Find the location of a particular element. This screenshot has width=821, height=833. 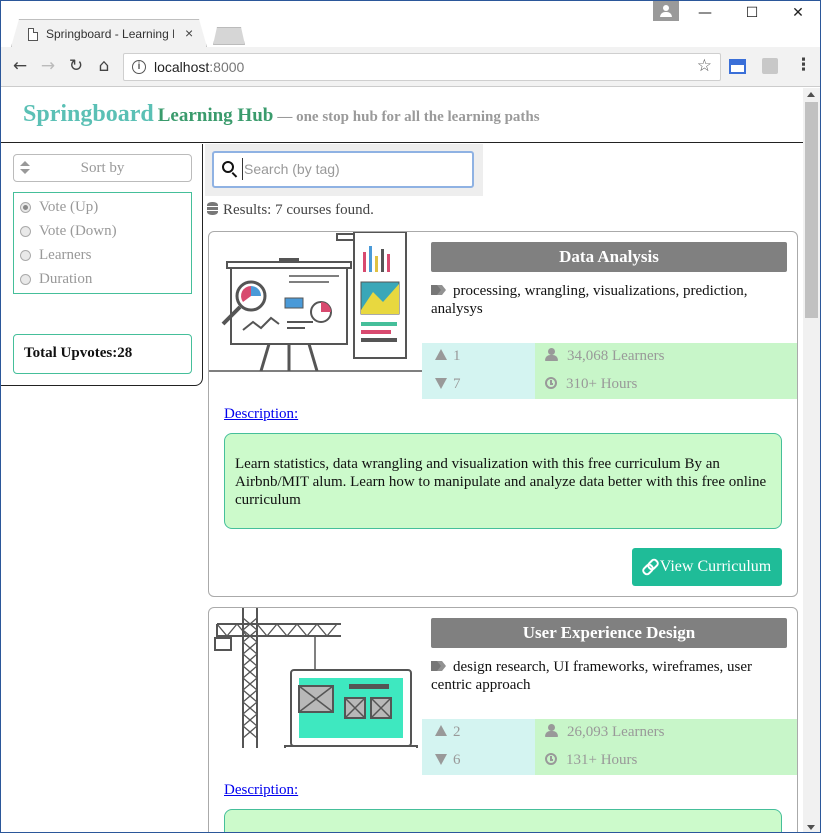

ux-design-illustration is located at coordinates (316, 678).